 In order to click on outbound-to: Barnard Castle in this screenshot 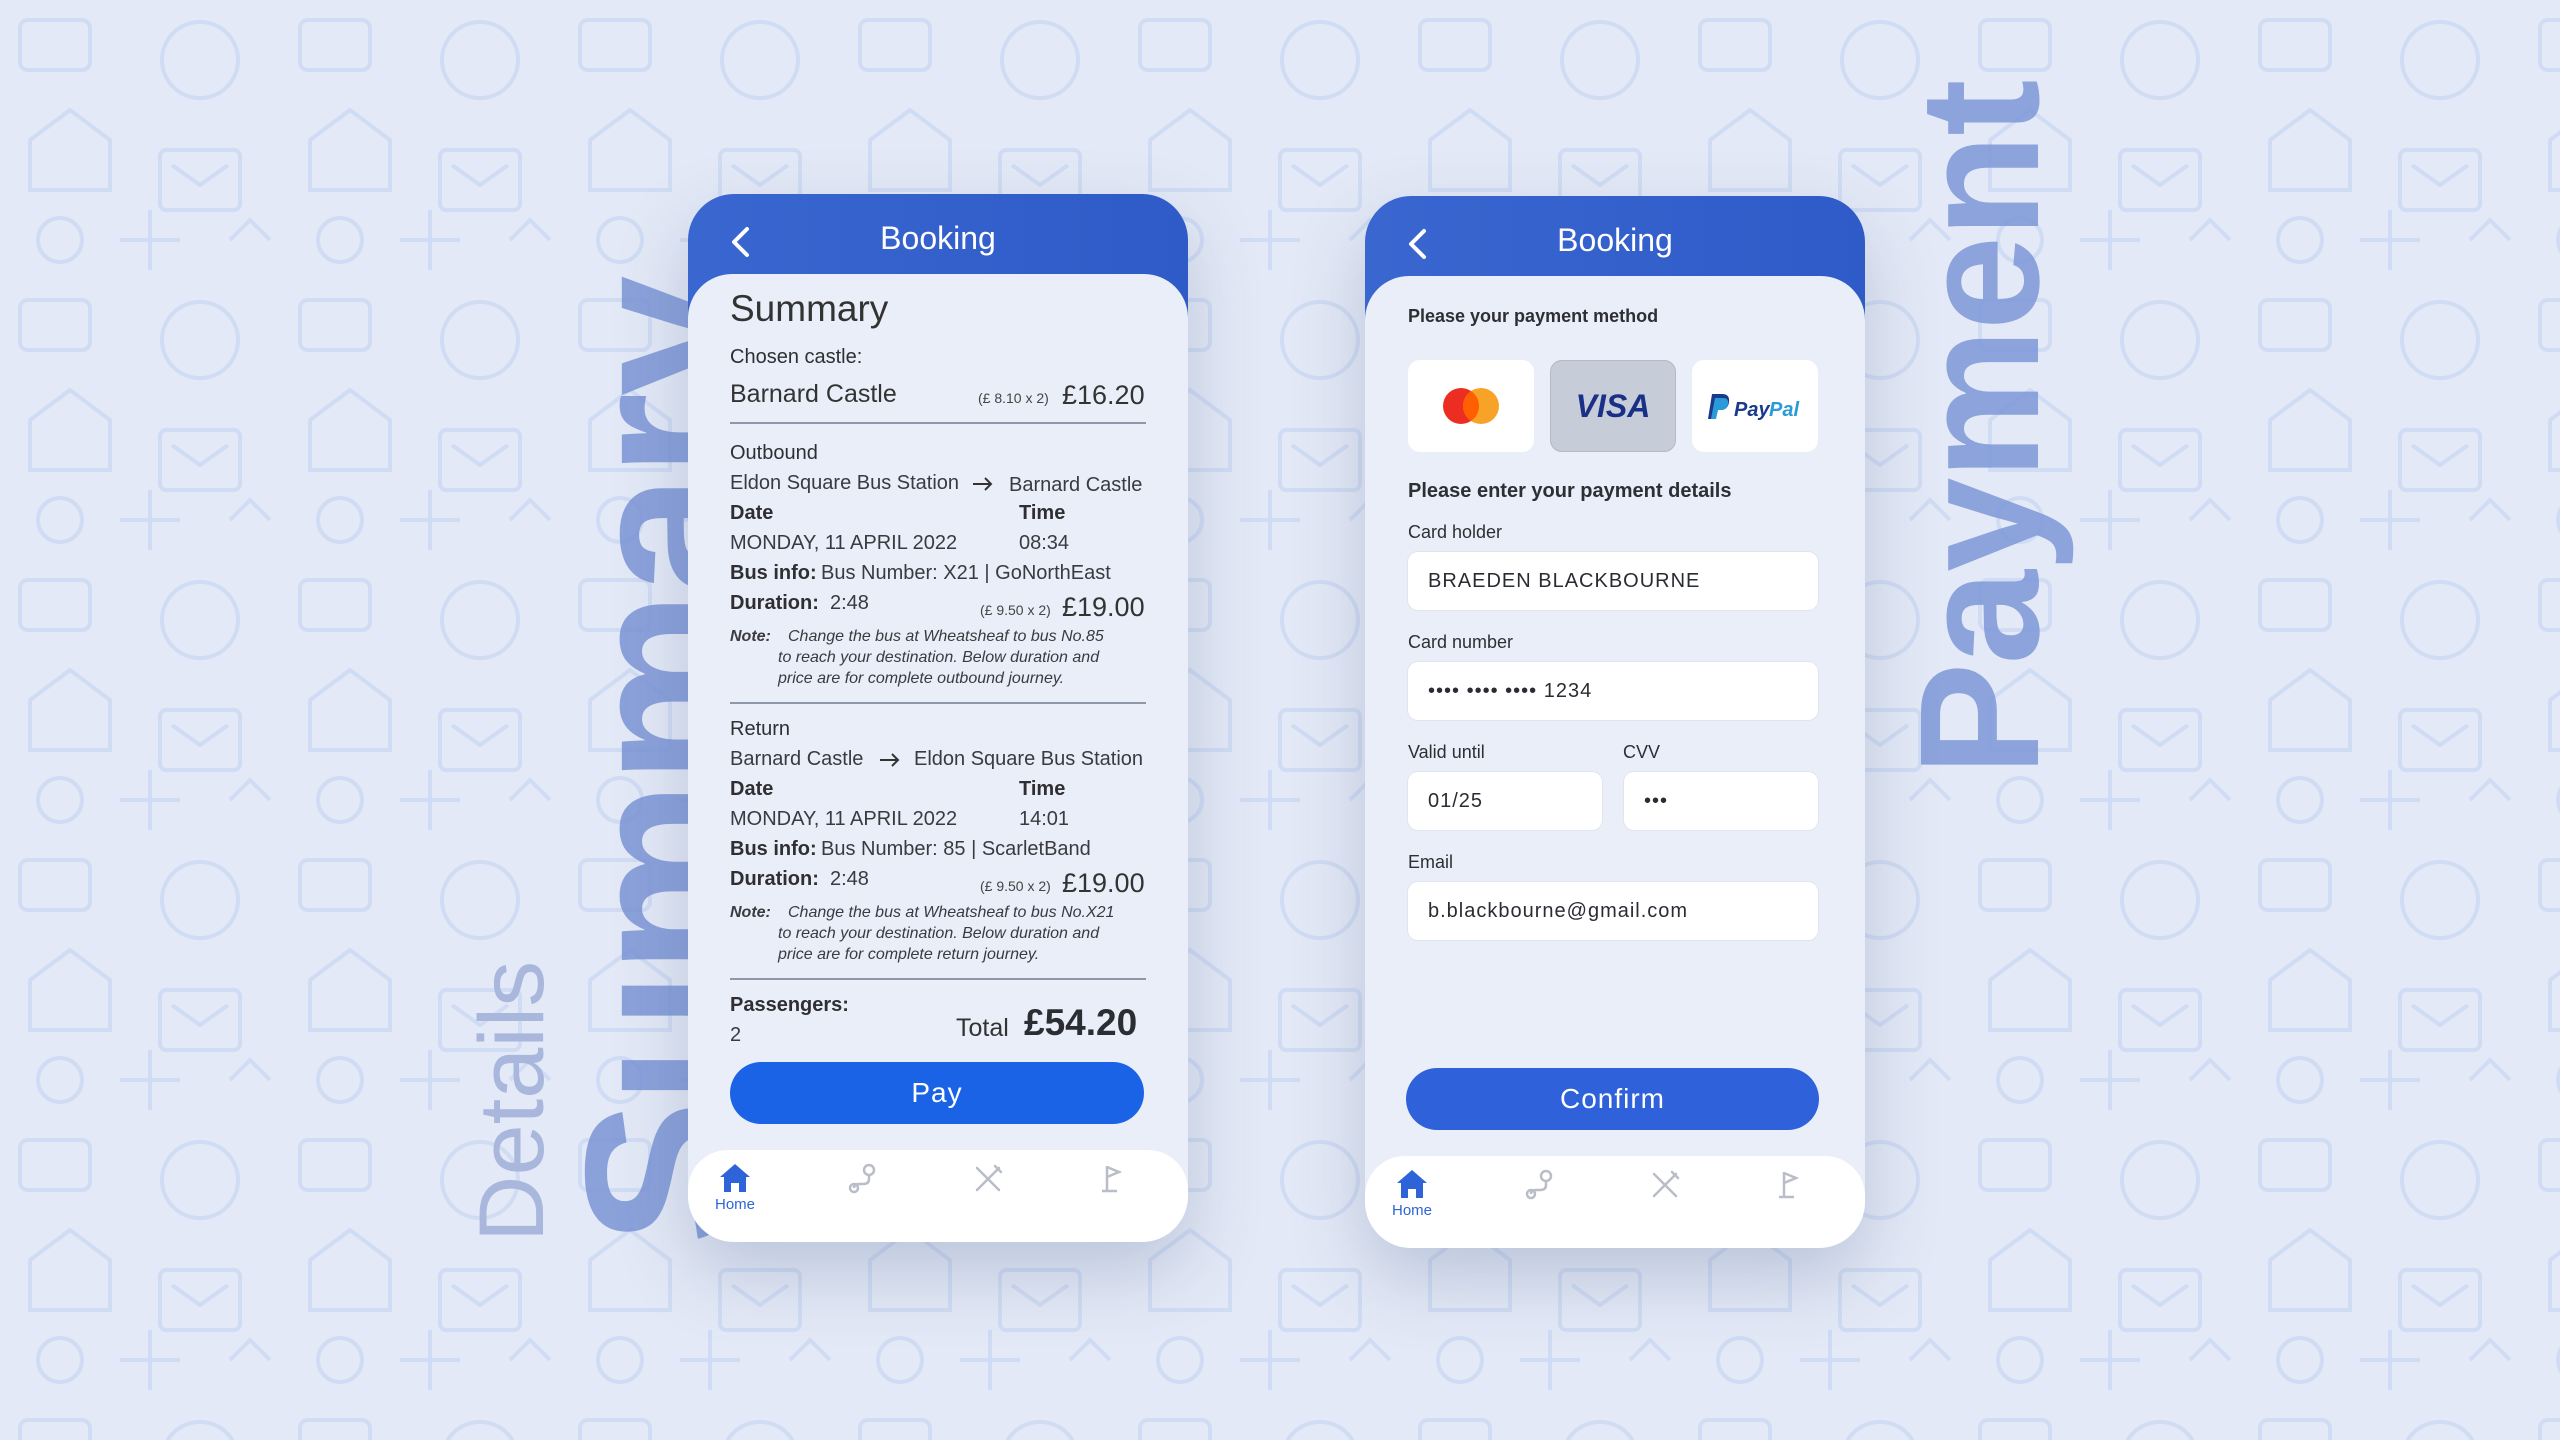, I will do `click(1076, 485)`.